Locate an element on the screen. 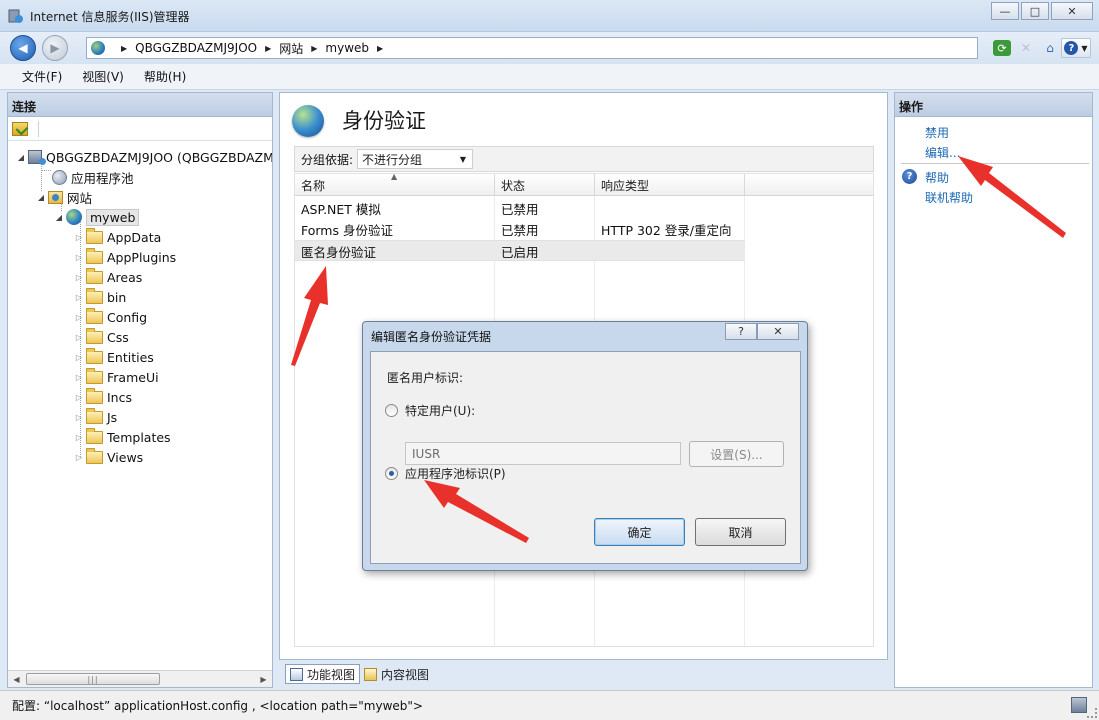 This screenshot has width=1099, height=720. cell-name: 匿名身份验证 is located at coordinates (339, 252).